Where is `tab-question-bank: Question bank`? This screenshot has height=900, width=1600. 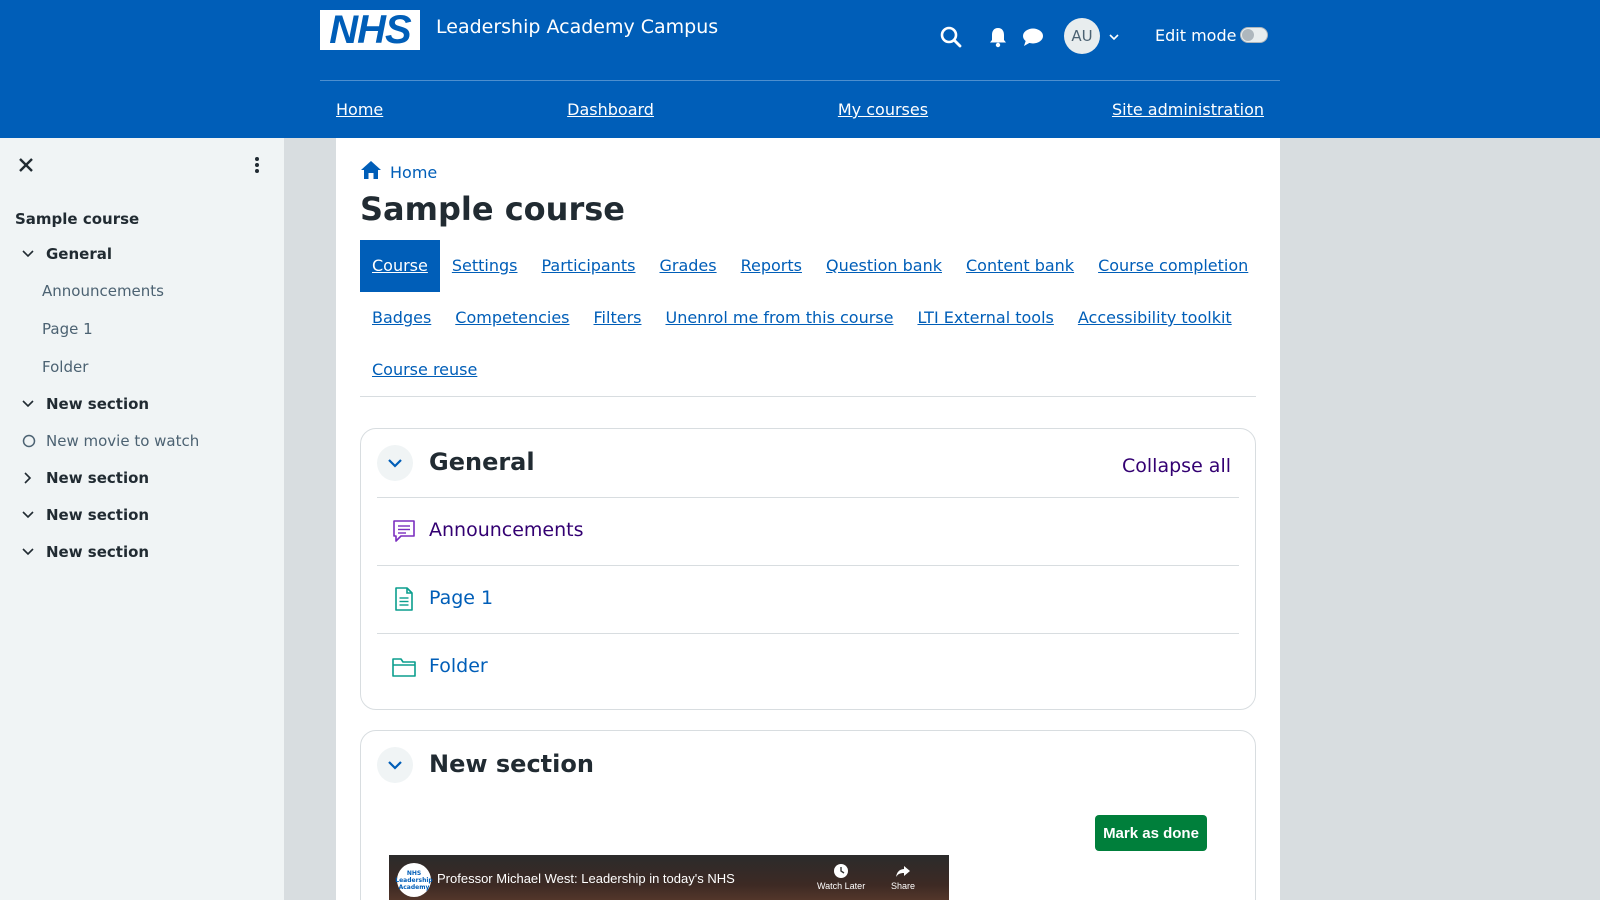
tab-question-bank: Question bank is located at coordinates (884, 266).